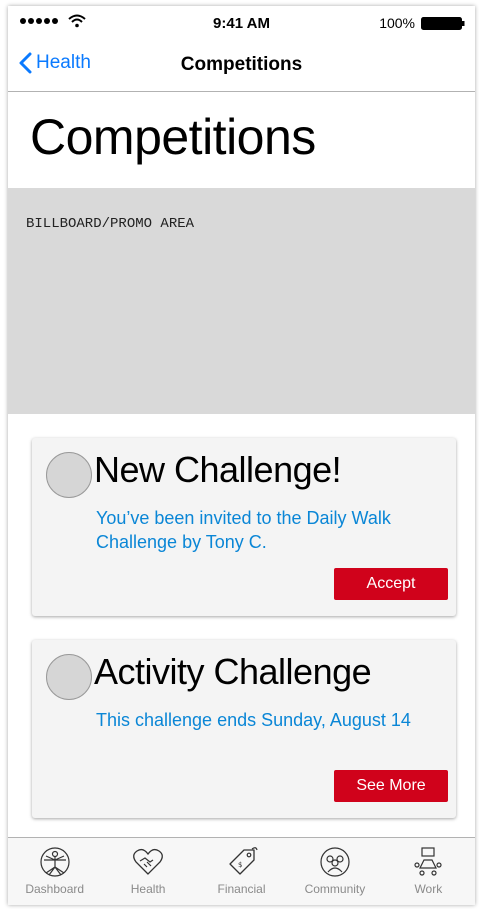 Image resolution: width=479 pixels, height=909 pixels. What do you see at coordinates (55, 889) in the screenshot?
I see `tab-label: Dashboard` at bounding box center [55, 889].